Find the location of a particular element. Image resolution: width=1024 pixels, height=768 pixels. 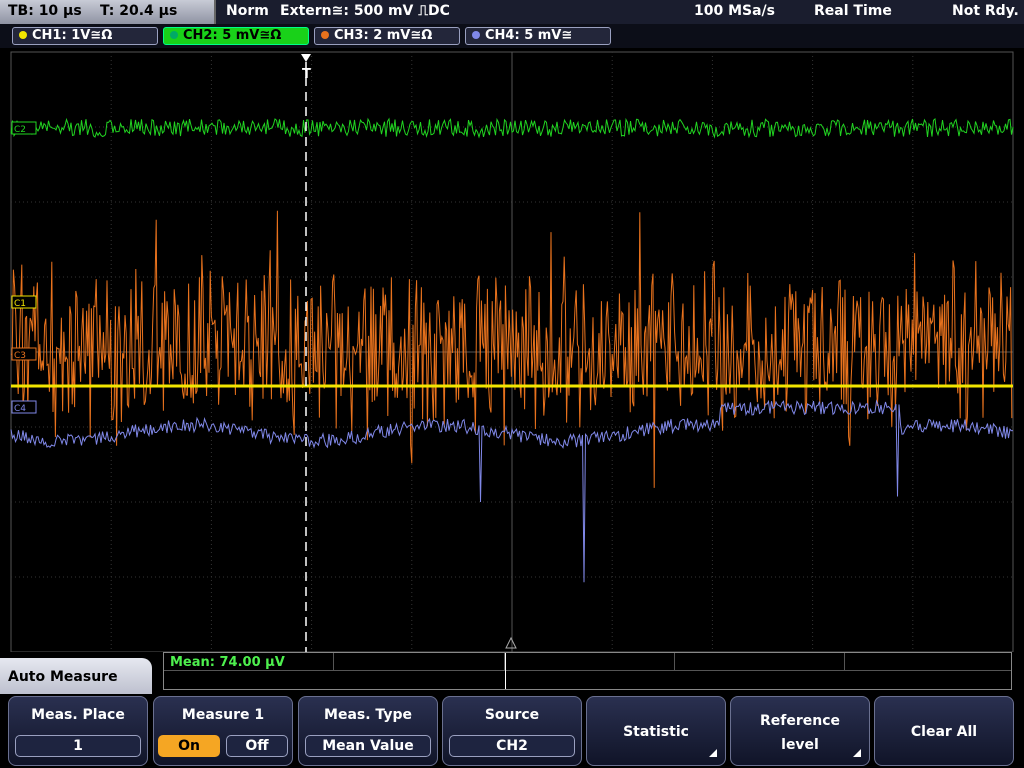

reference-label-2: level is located at coordinates (800, 745).